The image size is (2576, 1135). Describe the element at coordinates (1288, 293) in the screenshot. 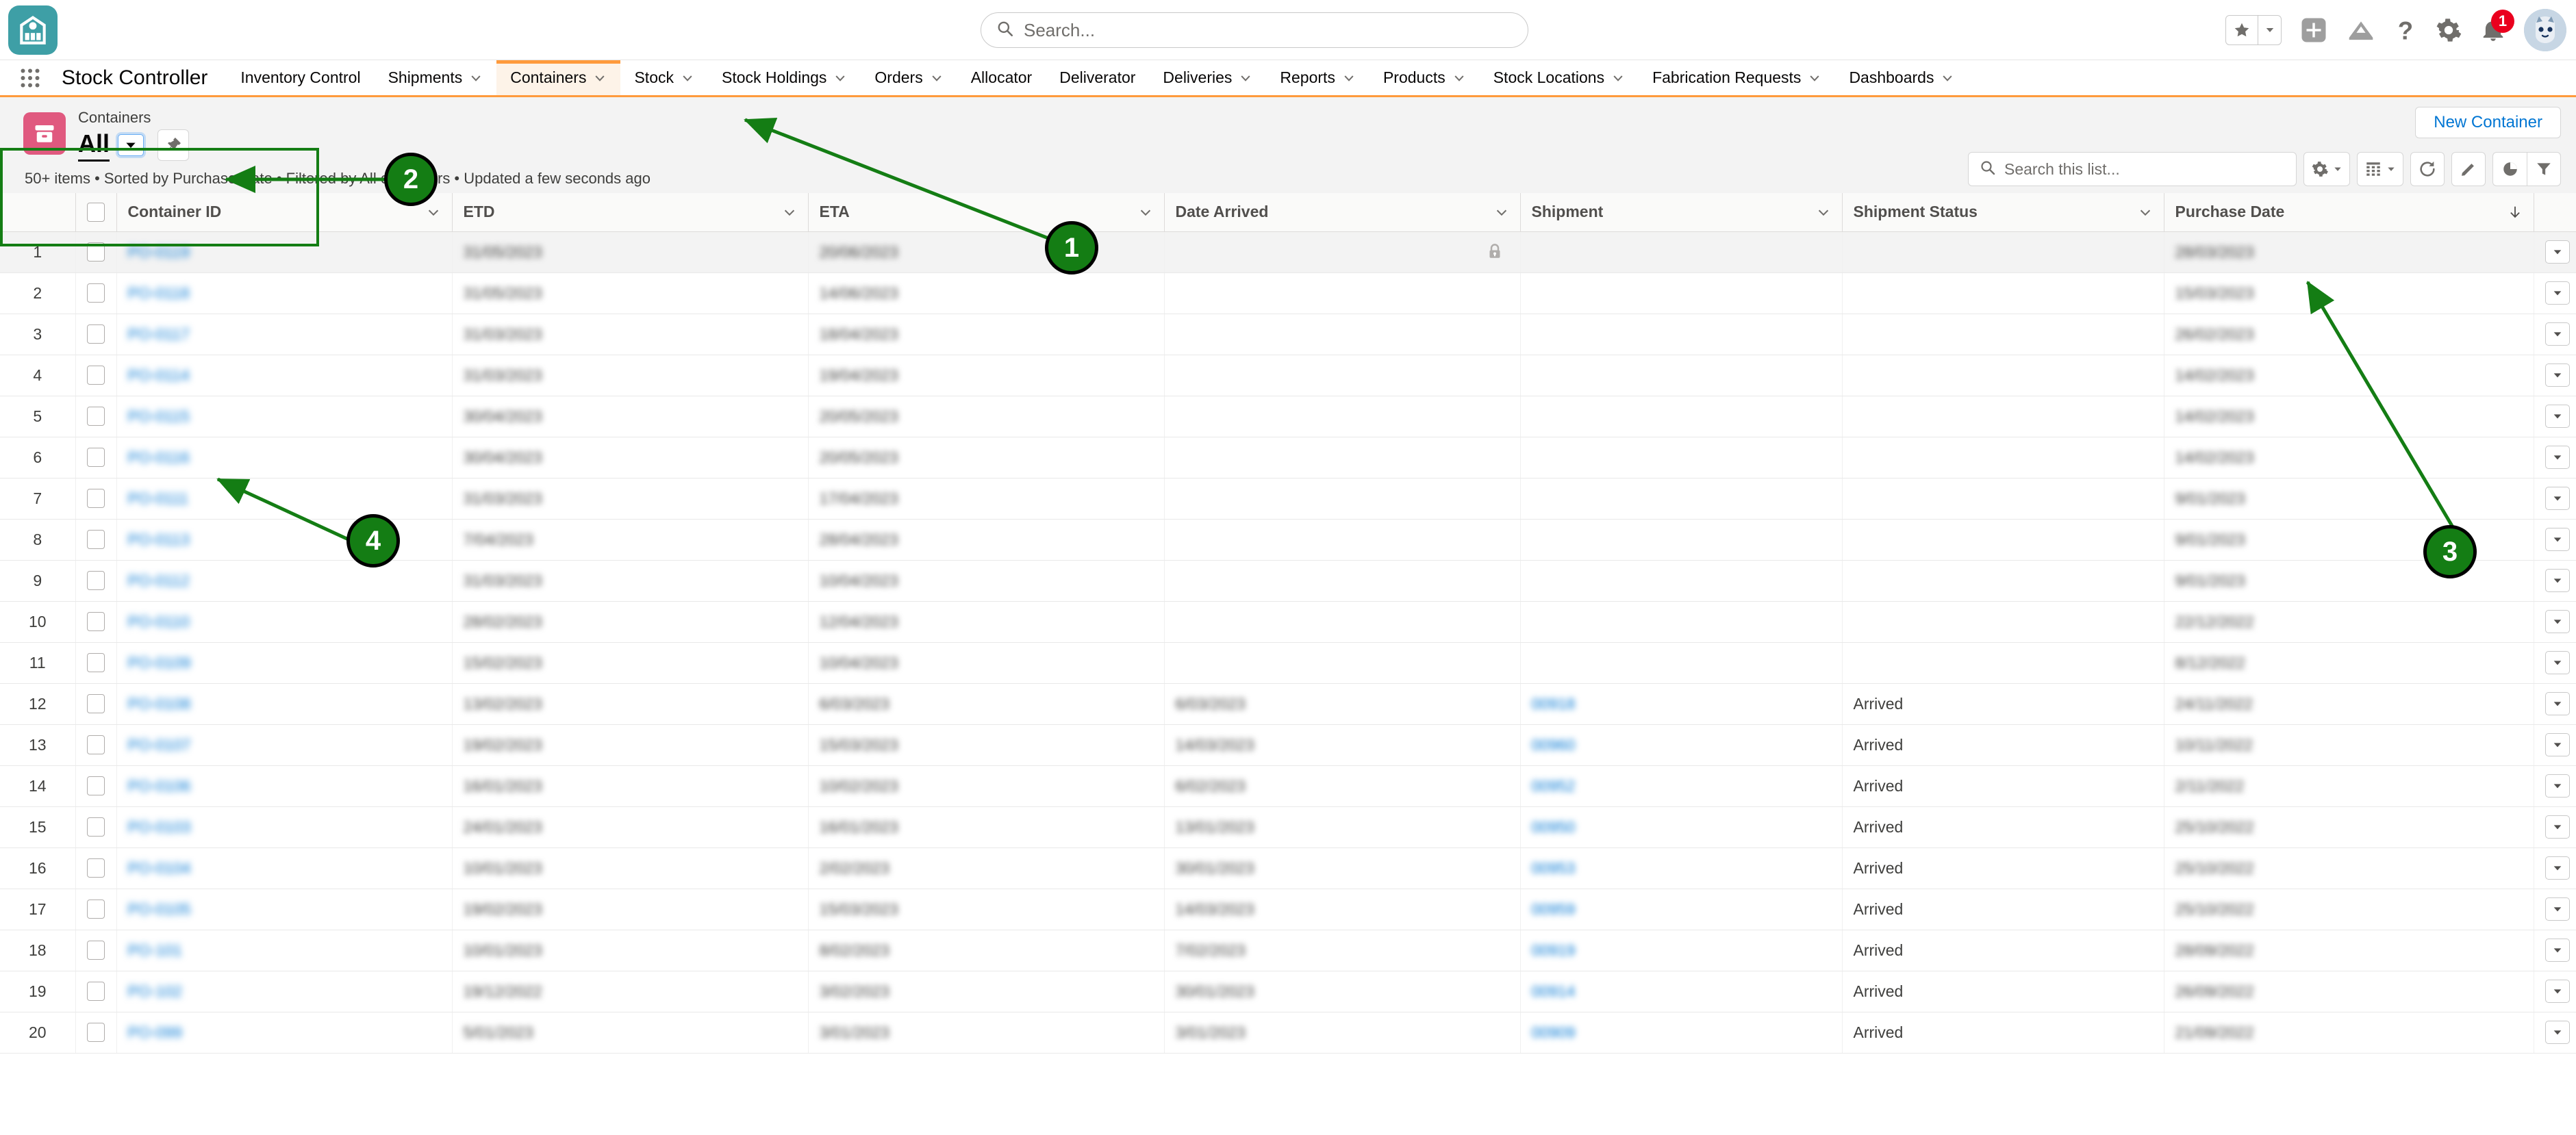

I see `table-row: 2 PO-0118 31/05/2023 14/06/2023 15/03/2023` at that location.